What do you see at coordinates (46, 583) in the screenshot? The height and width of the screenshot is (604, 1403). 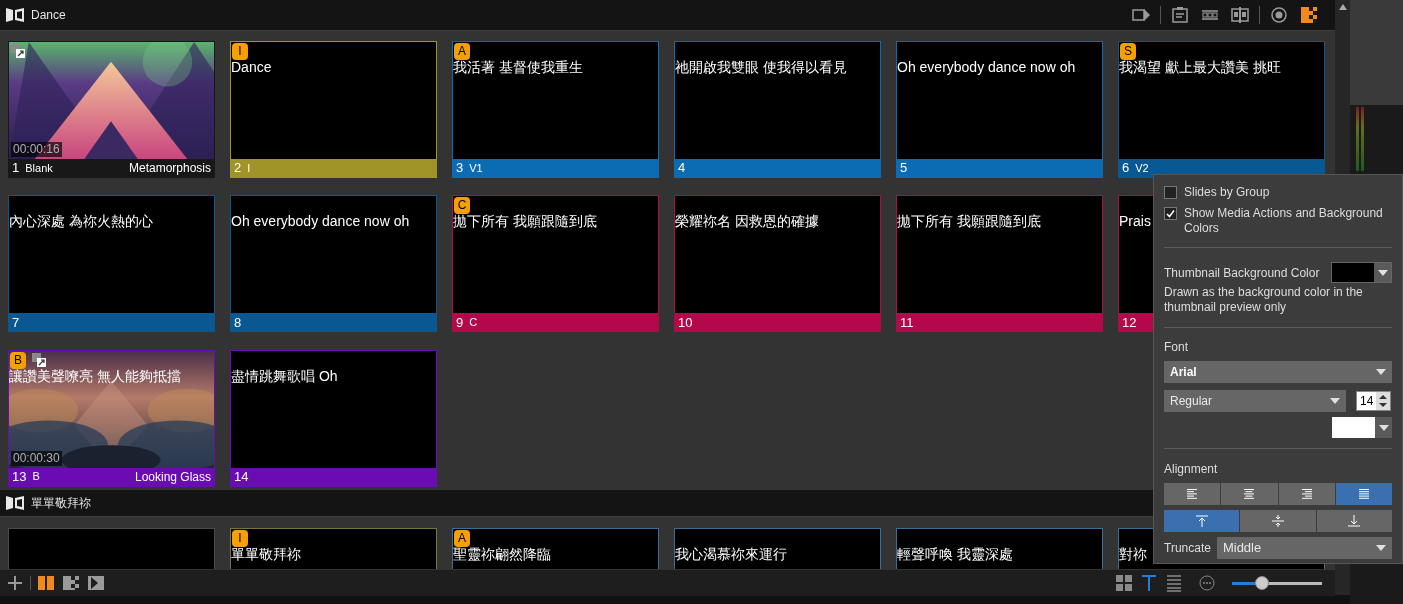 I see `columns-icon` at bounding box center [46, 583].